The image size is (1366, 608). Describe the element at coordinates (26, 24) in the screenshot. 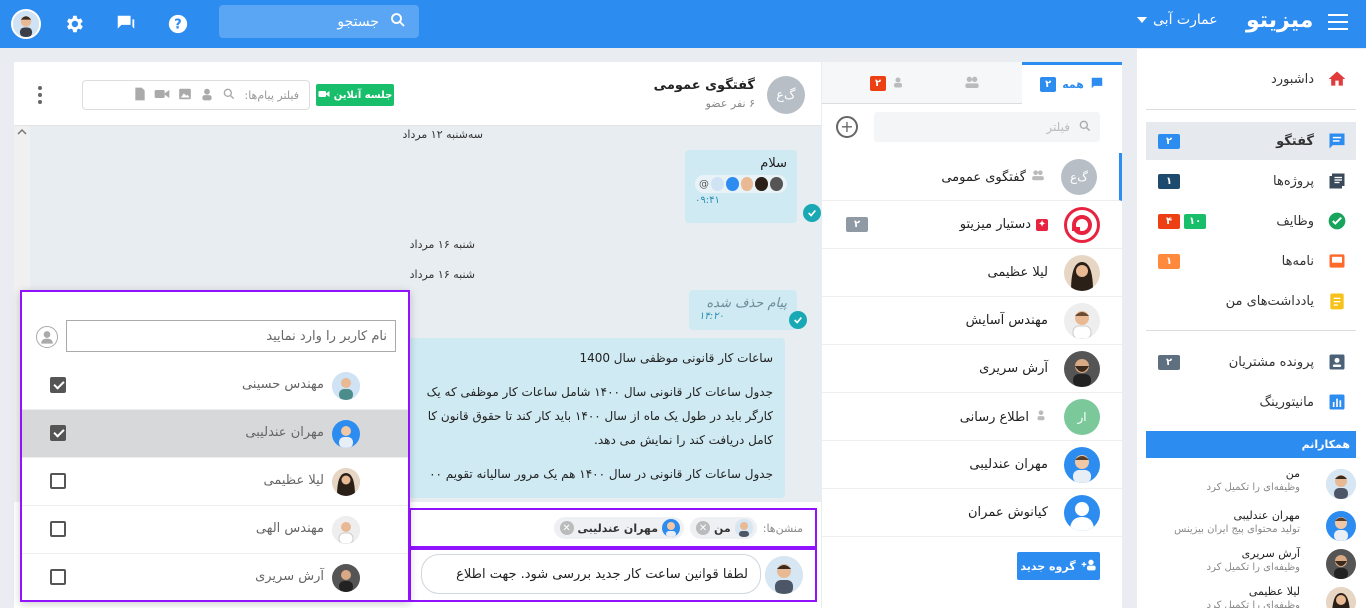

I see `user-avatar` at that location.